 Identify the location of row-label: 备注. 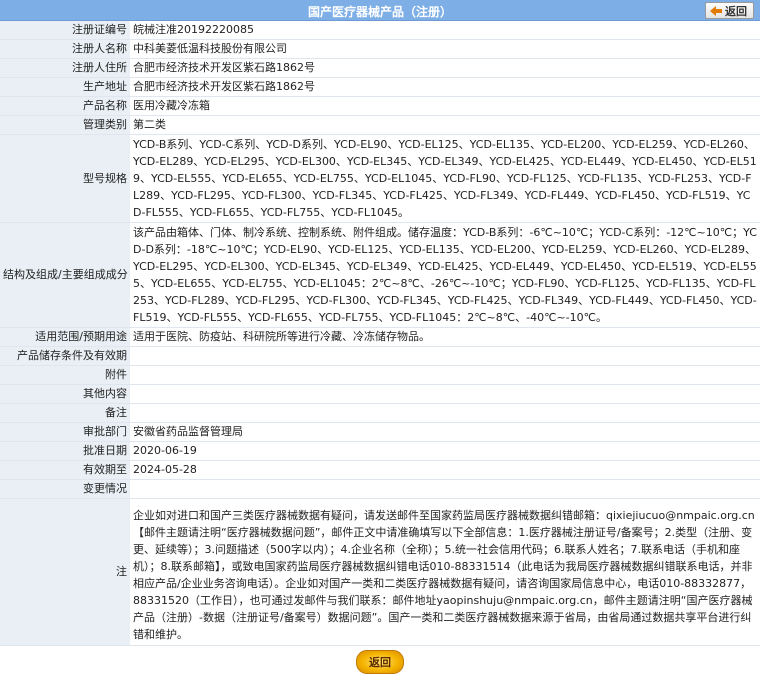
(65, 413).